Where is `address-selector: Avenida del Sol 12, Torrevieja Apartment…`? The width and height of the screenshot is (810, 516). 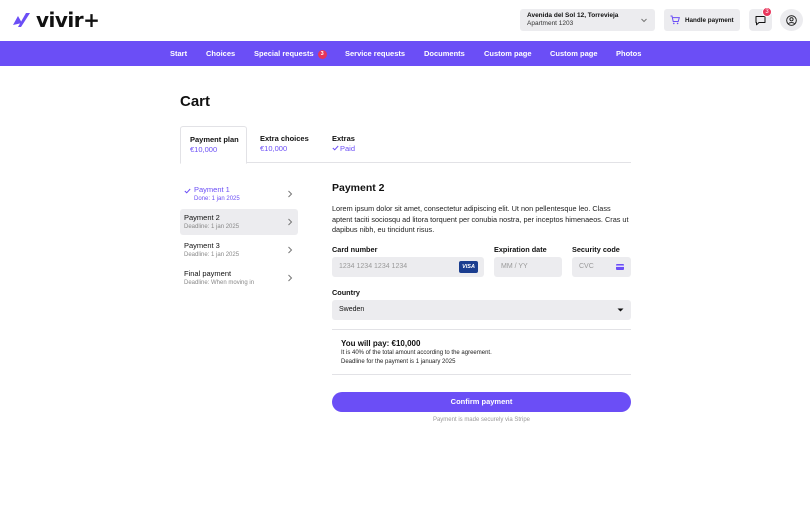 address-selector: Avenida del Sol 12, Torrevieja Apartment… is located at coordinates (587, 20).